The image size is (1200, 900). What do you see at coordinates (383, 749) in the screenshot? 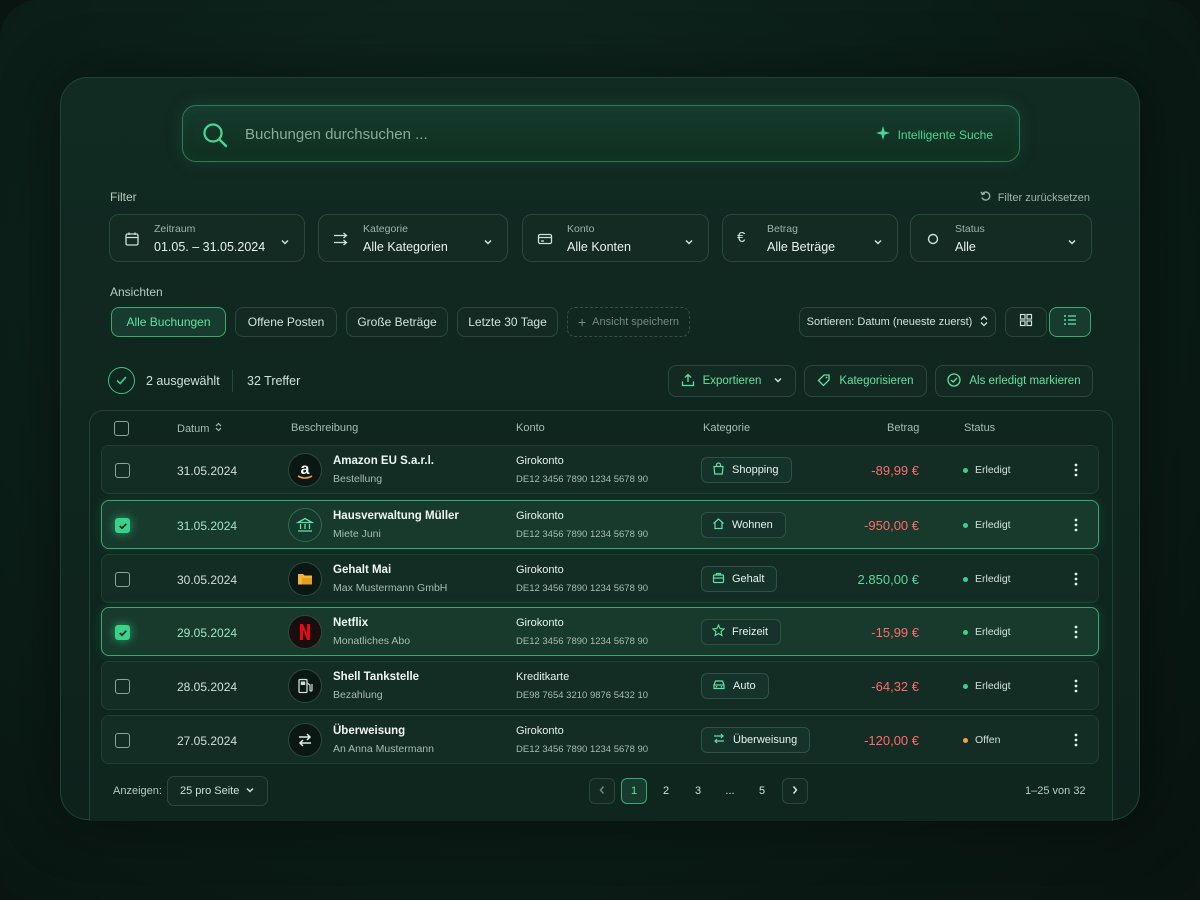
I see `row-subtitle: An Anna Mustermann` at bounding box center [383, 749].